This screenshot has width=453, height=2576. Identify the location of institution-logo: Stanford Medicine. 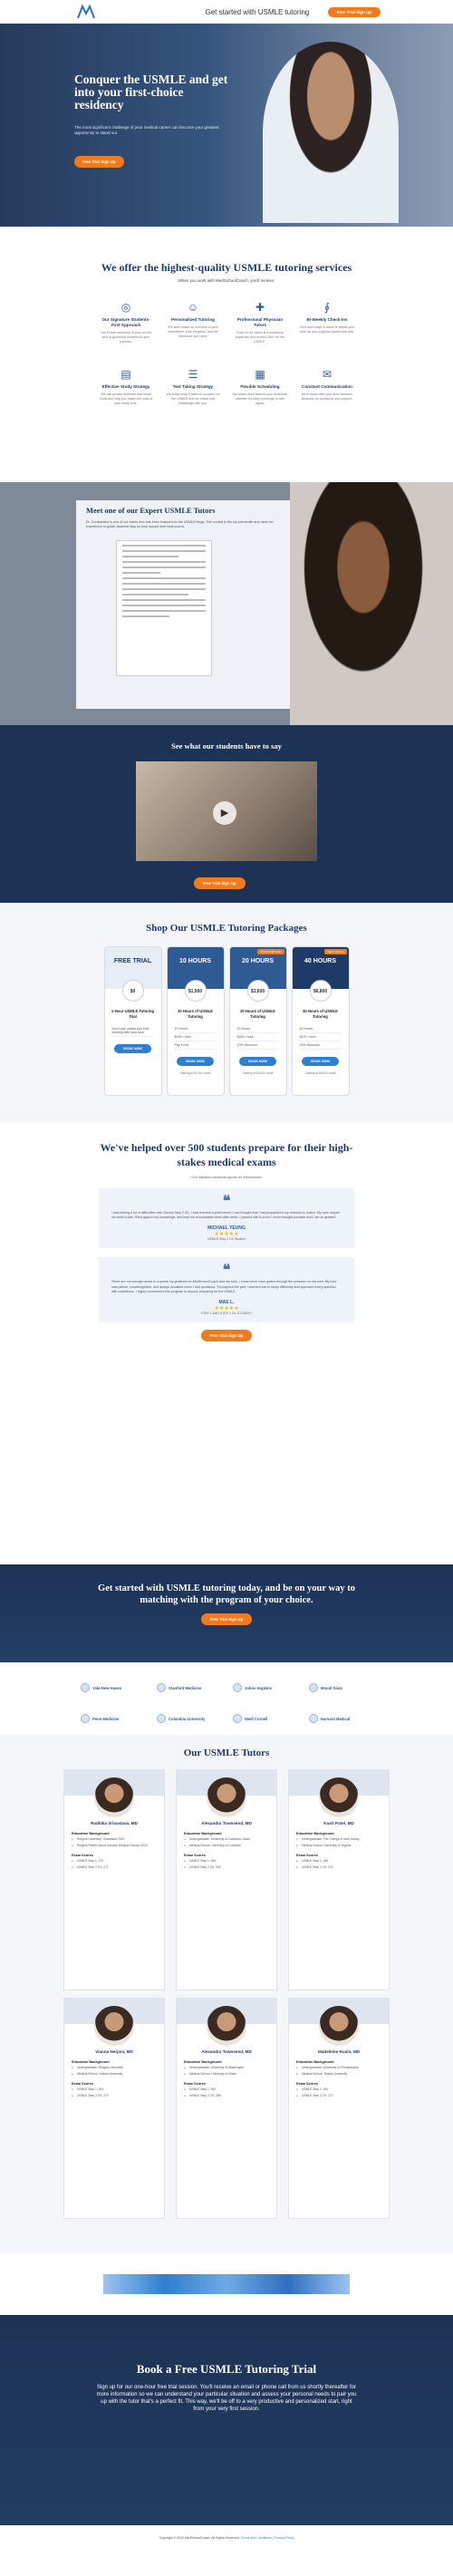
(188, 1688).